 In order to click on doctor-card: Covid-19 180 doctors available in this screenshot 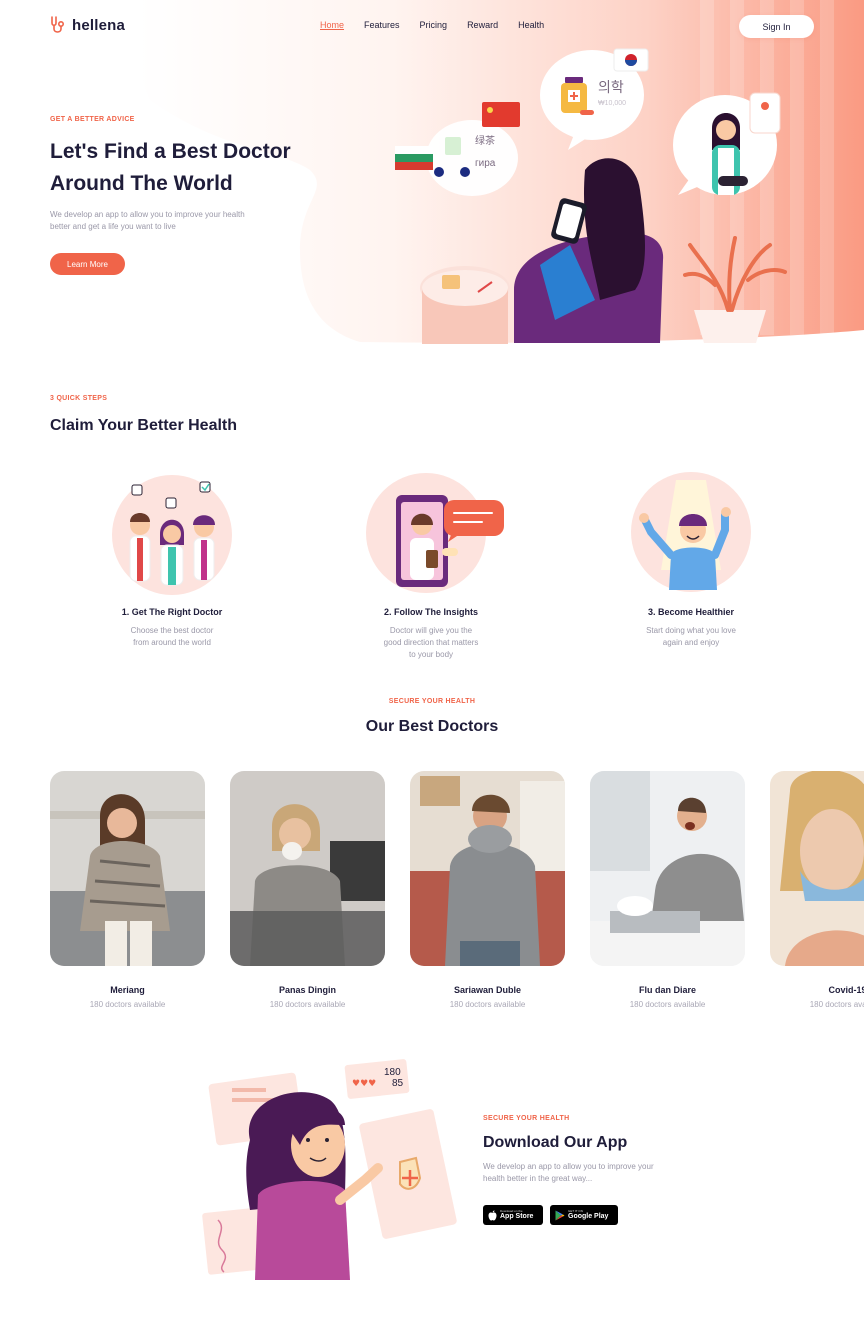, I will do `click(817, 890)`.